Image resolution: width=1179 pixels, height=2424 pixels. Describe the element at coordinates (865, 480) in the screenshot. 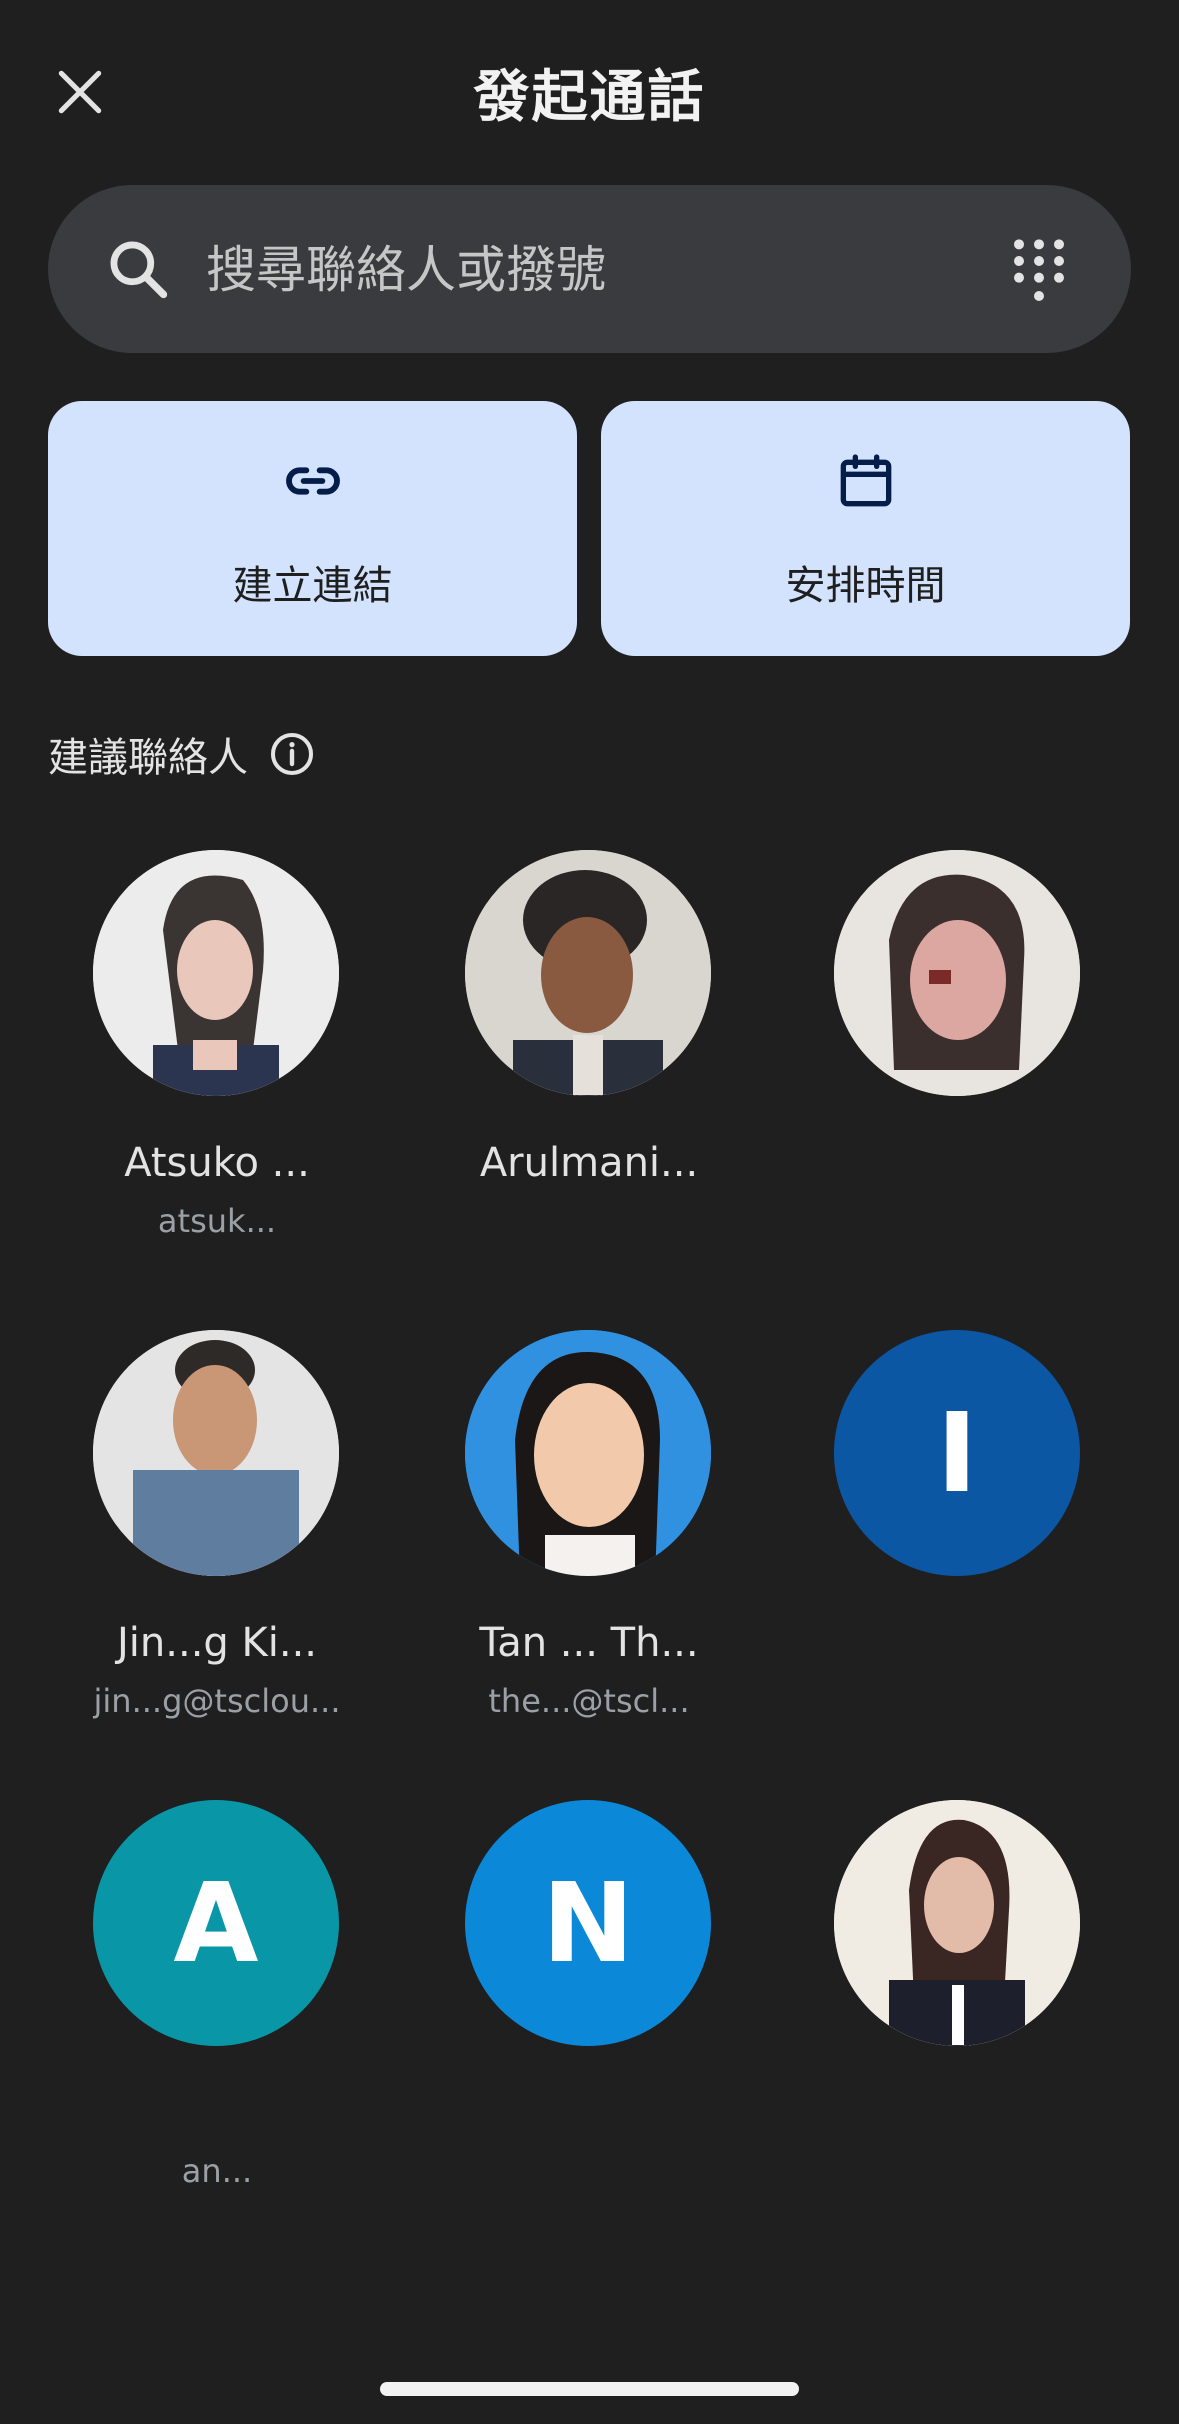

I see `calendar-icon` at that location.